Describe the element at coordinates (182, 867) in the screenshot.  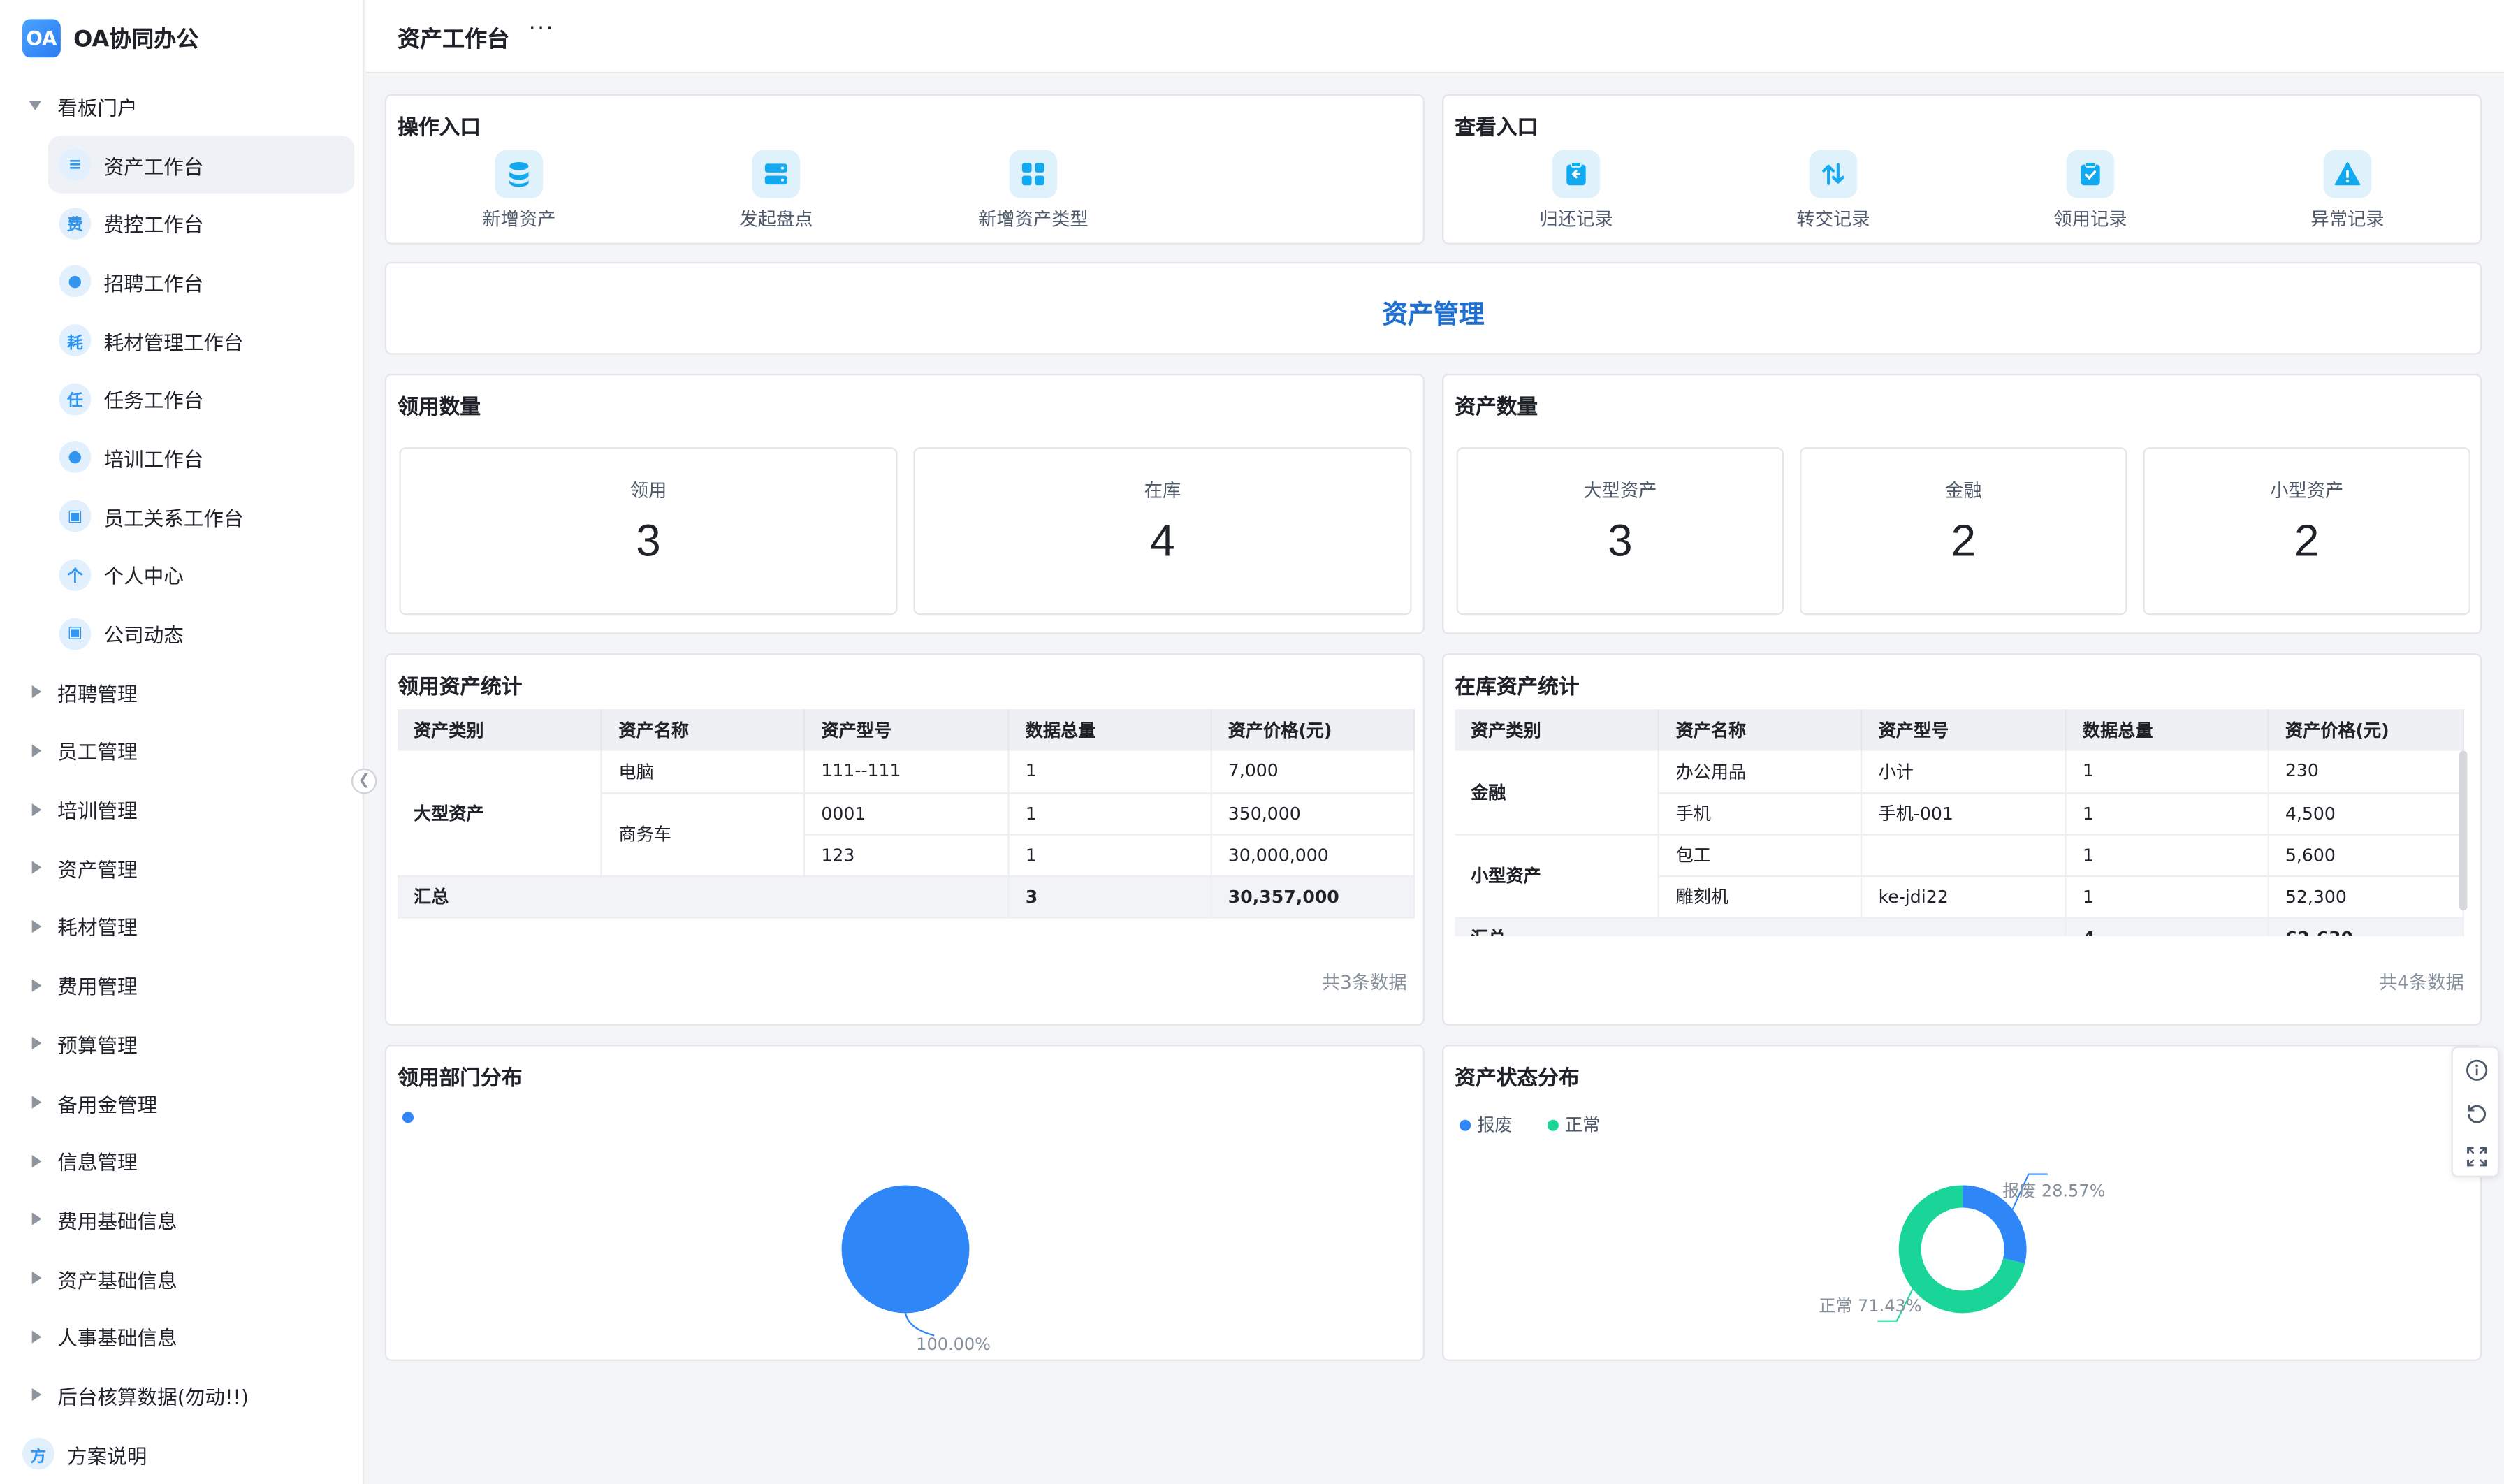
I see `nav-group-3: 资产管理` at that location.